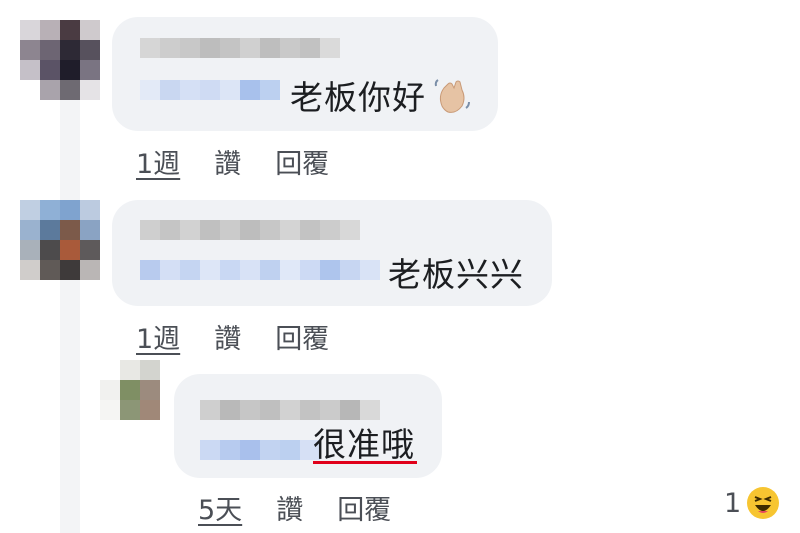 This screenshot has width=800, height=533. I want to click on reaction-summary: 1, so click(752, 503).